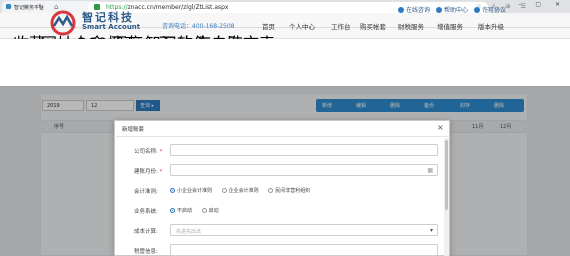 This screenshot has width=570, height=256. I want to click on standard-option-nonprofit: 民间非营利组织, so click(289, 191).